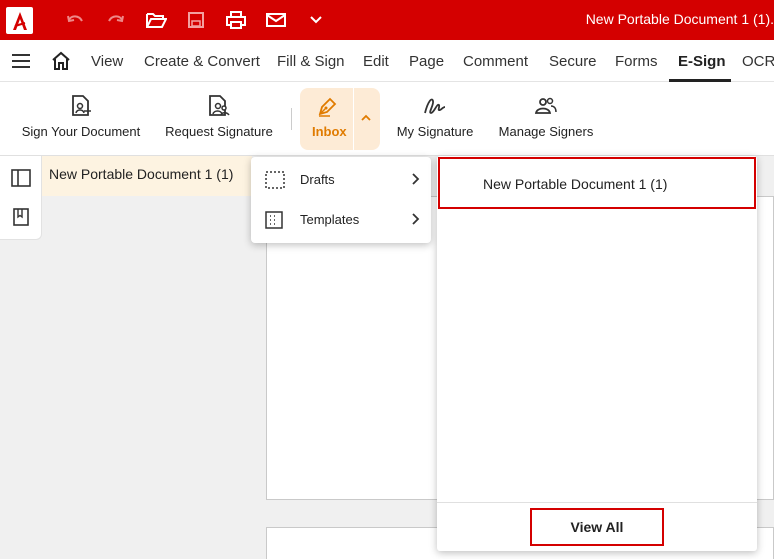 Image resolution: width=774 pixels, height=559 pixels. I want to click on print-icon, so click(236, 20).